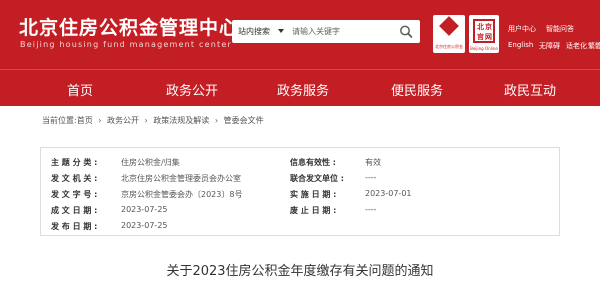 This screenshot has width=600, height=281. I want to click on breadcrumb-item-policy: 政策法规及解读, so click(181, 120).